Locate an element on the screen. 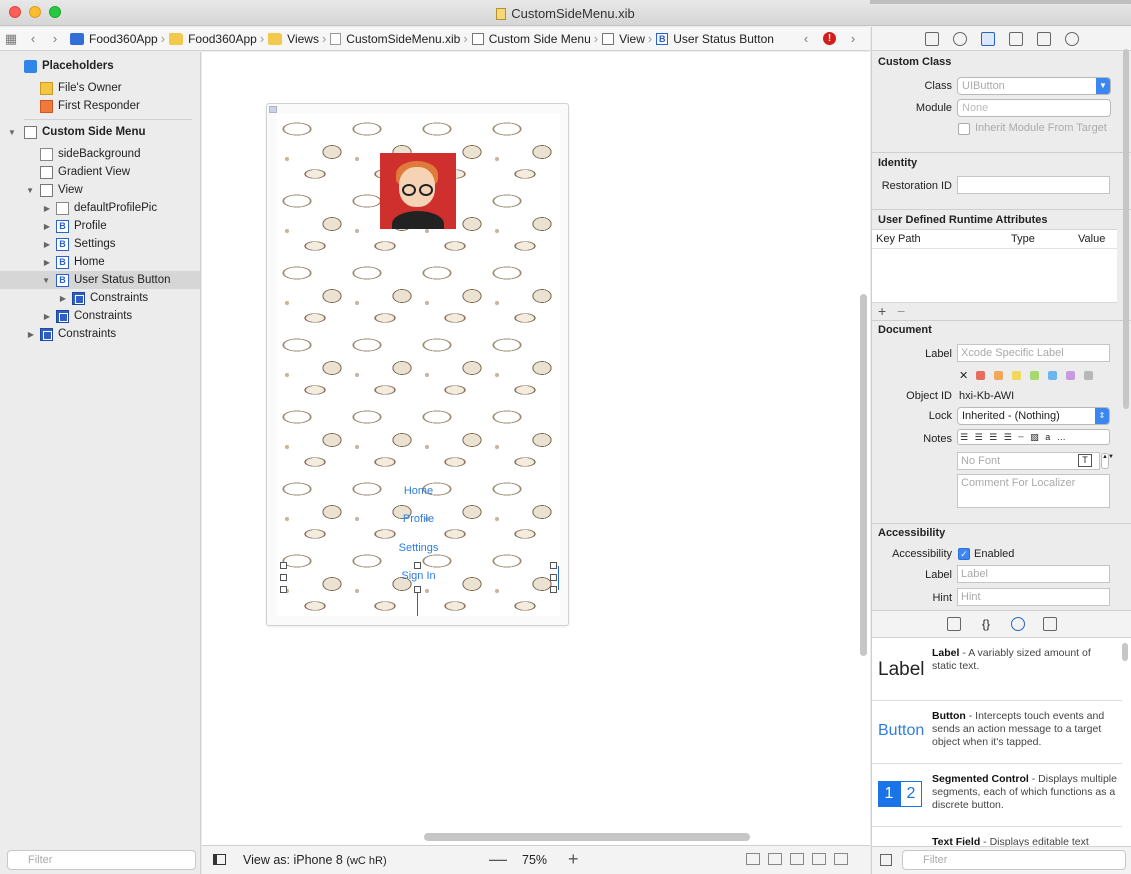 The height and width of the screenshot is (874, 1131). outline-item-placeholders: Placeholders is located at coordinates (100, 66).